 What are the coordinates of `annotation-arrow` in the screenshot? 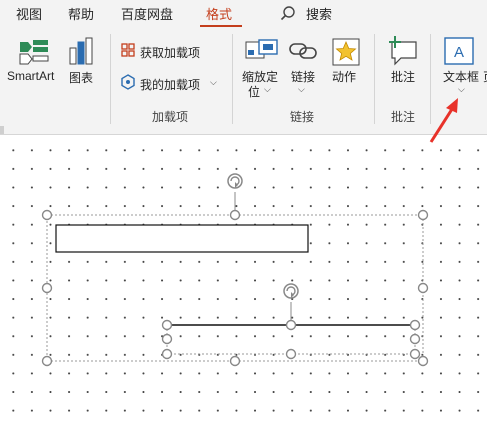 It's located at (443, 120).